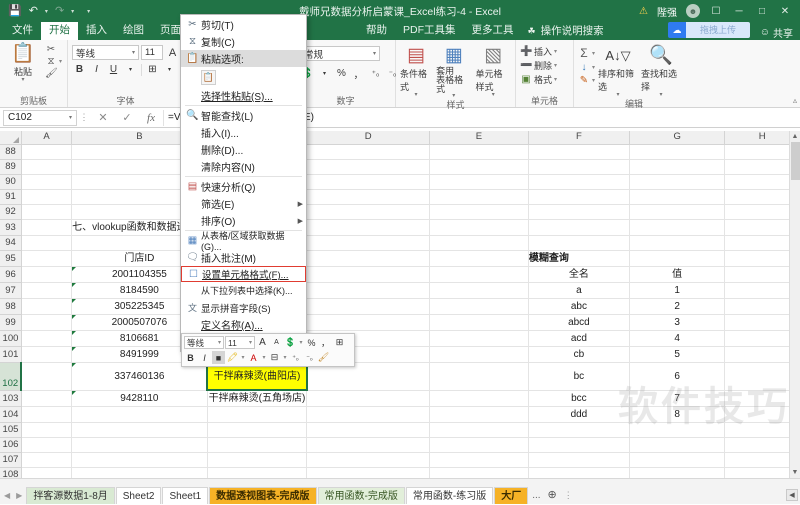 The width and height of the screenshot is (800, 505). What do you see at coordinates (552, 495) in the screenshot?
I see `add-sheet-button: ⊕` at bounding box center [552, 495].